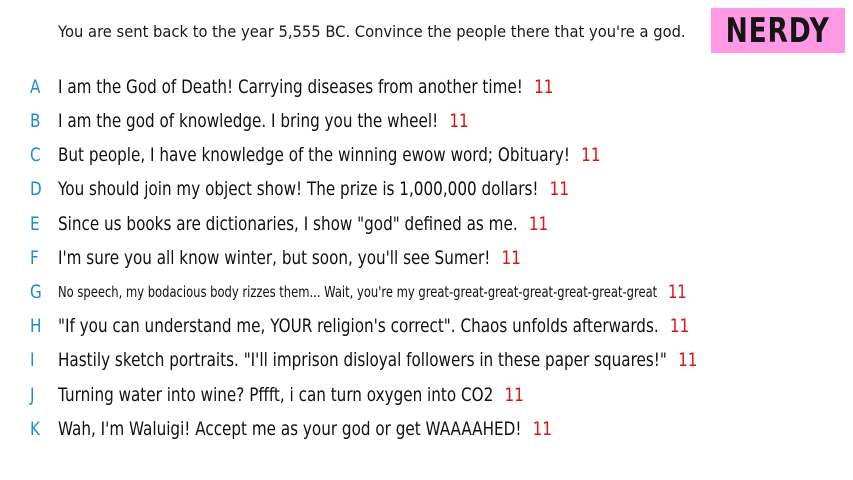  Describe the element at coordinates (35, 429) in the screenshot. I see `answer-letter: K` at that location.